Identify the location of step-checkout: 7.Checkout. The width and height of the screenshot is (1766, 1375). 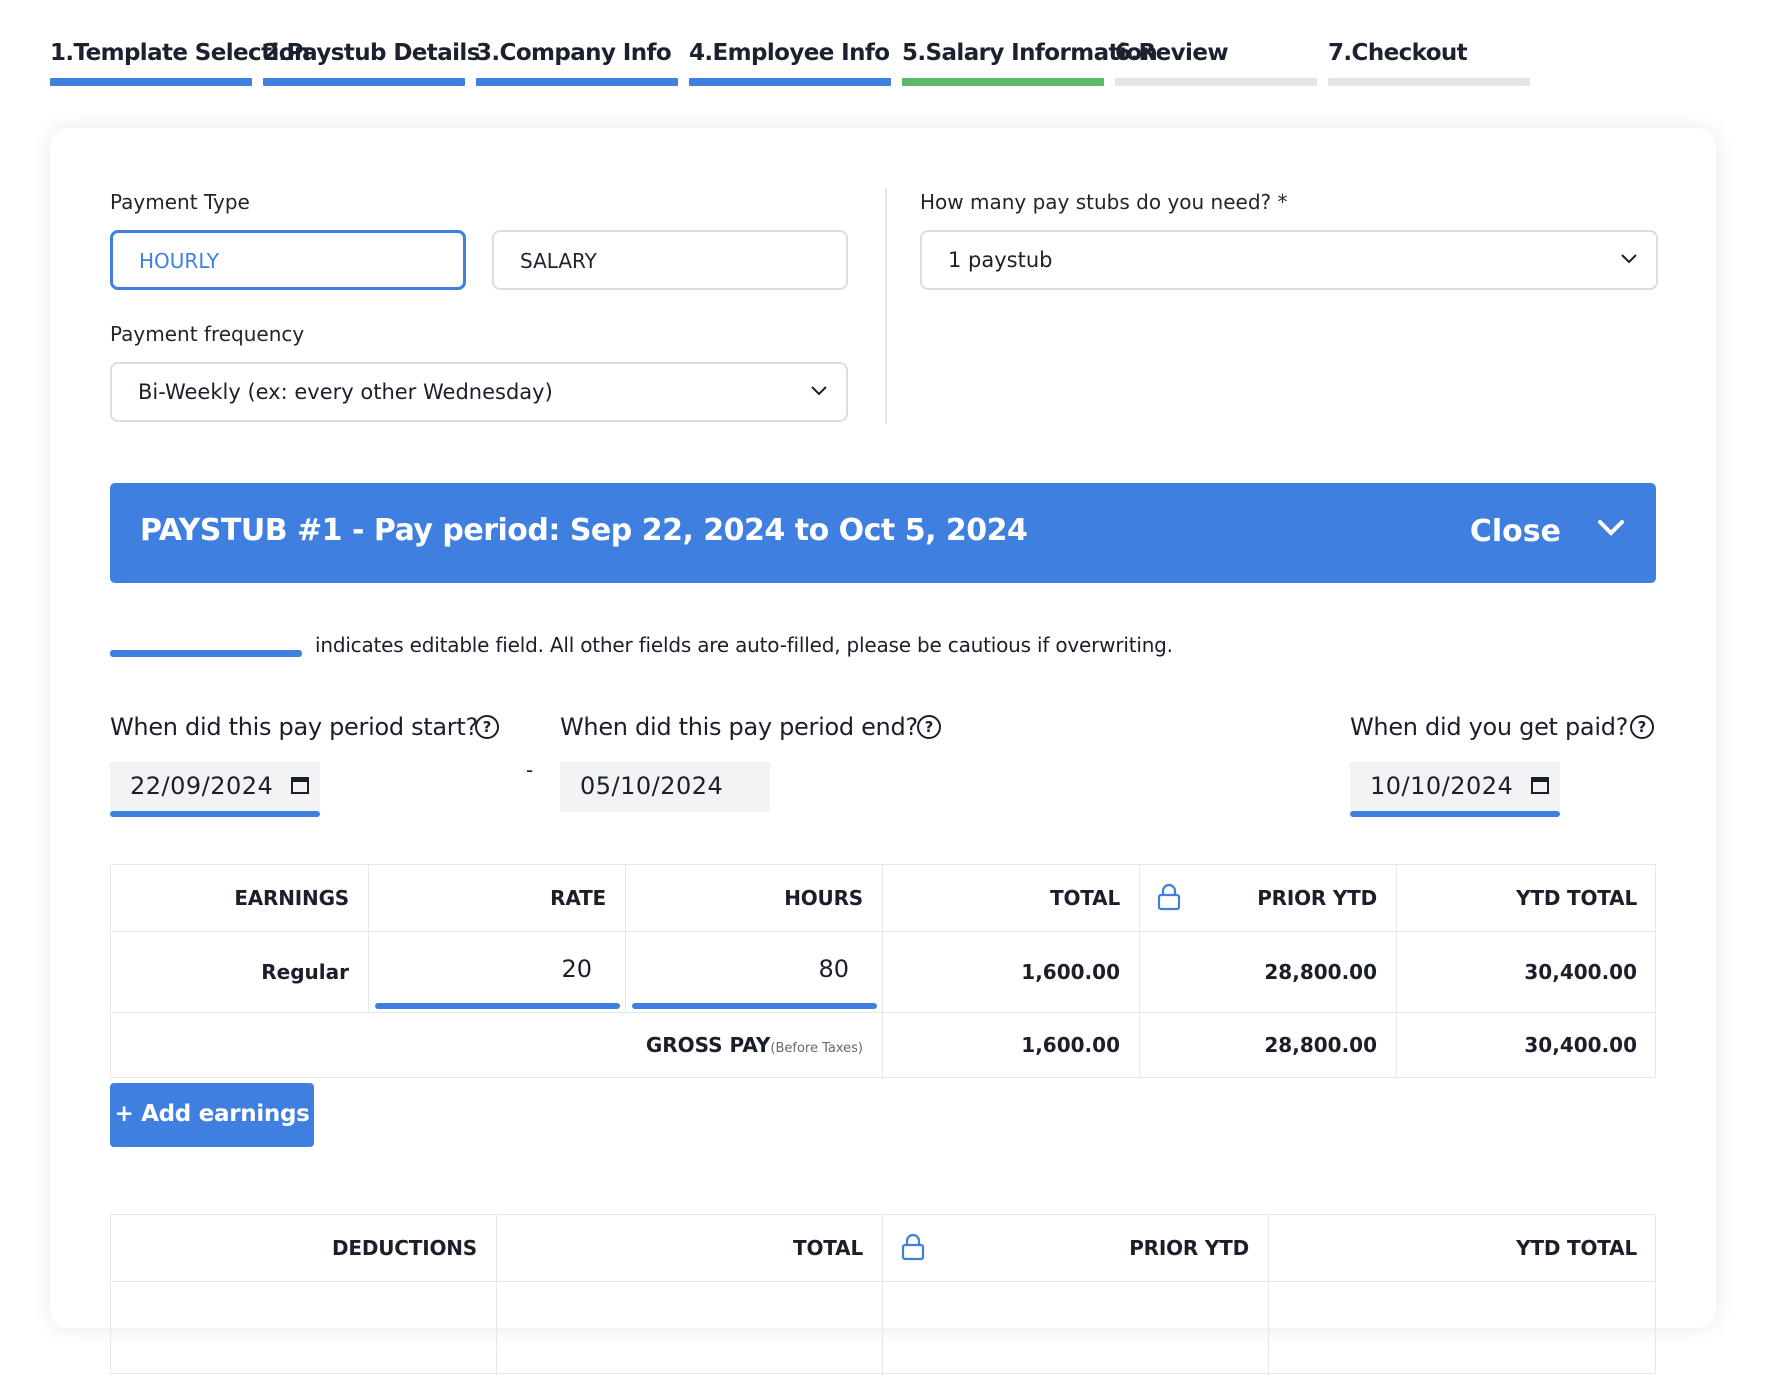
(1429, 61).